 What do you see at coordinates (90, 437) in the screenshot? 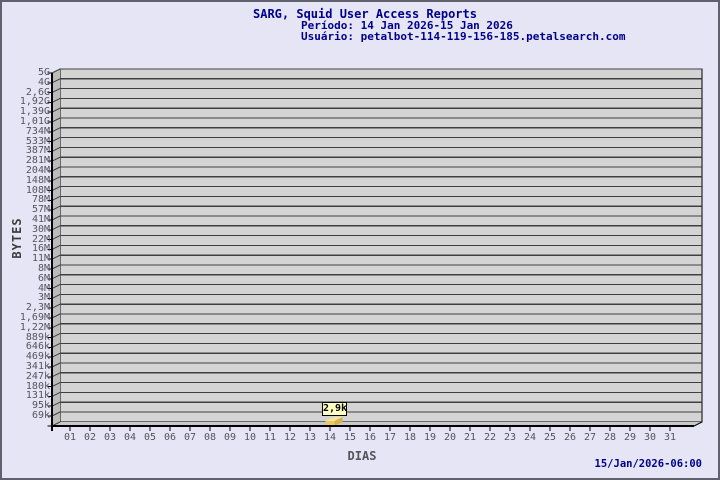
I see `x-tick-label: 02` at bounding box center [90, 437].